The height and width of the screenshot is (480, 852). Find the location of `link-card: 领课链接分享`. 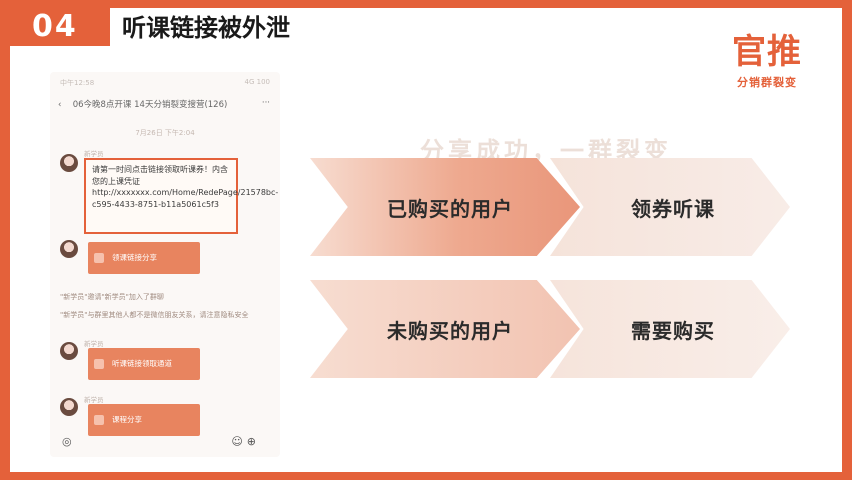

link-card: 领课链接分享 is located at coordinates (144, 258).